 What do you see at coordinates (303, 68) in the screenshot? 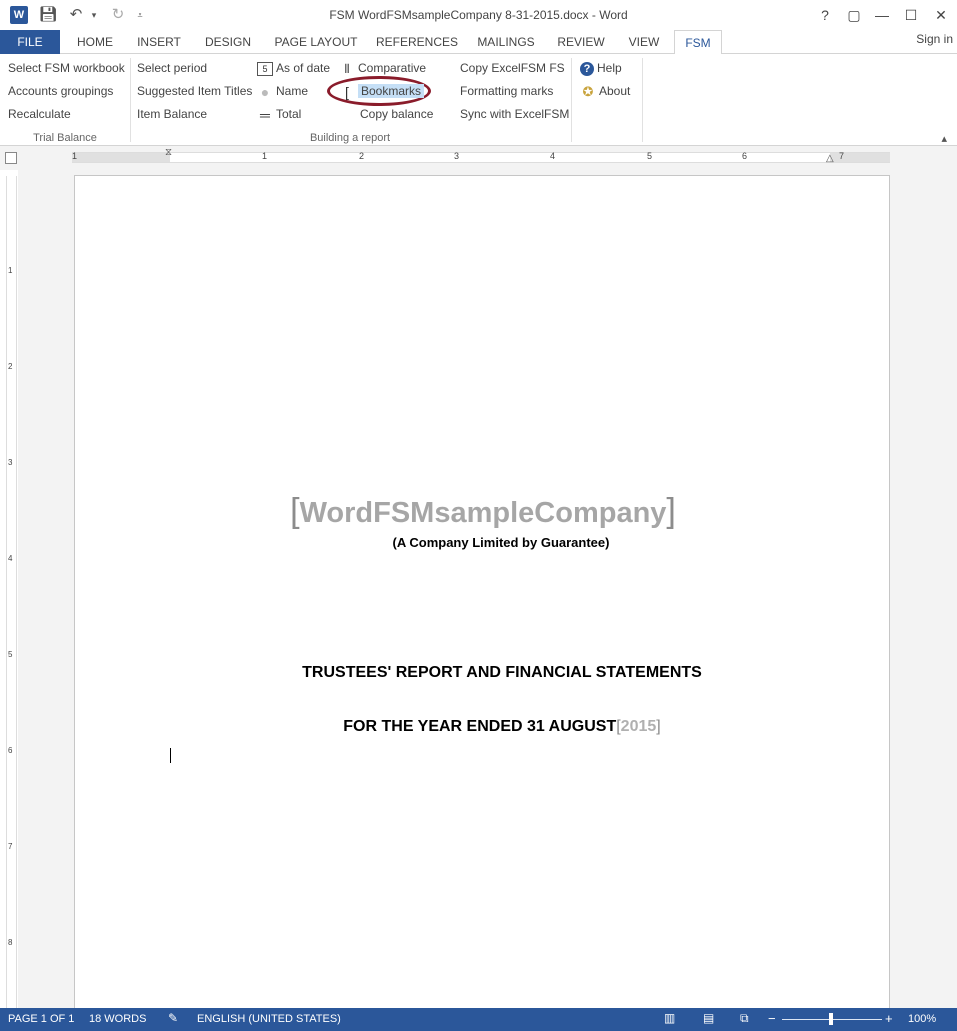
I see `as-of-date-label: As of date` at bounding box center [303, 68].